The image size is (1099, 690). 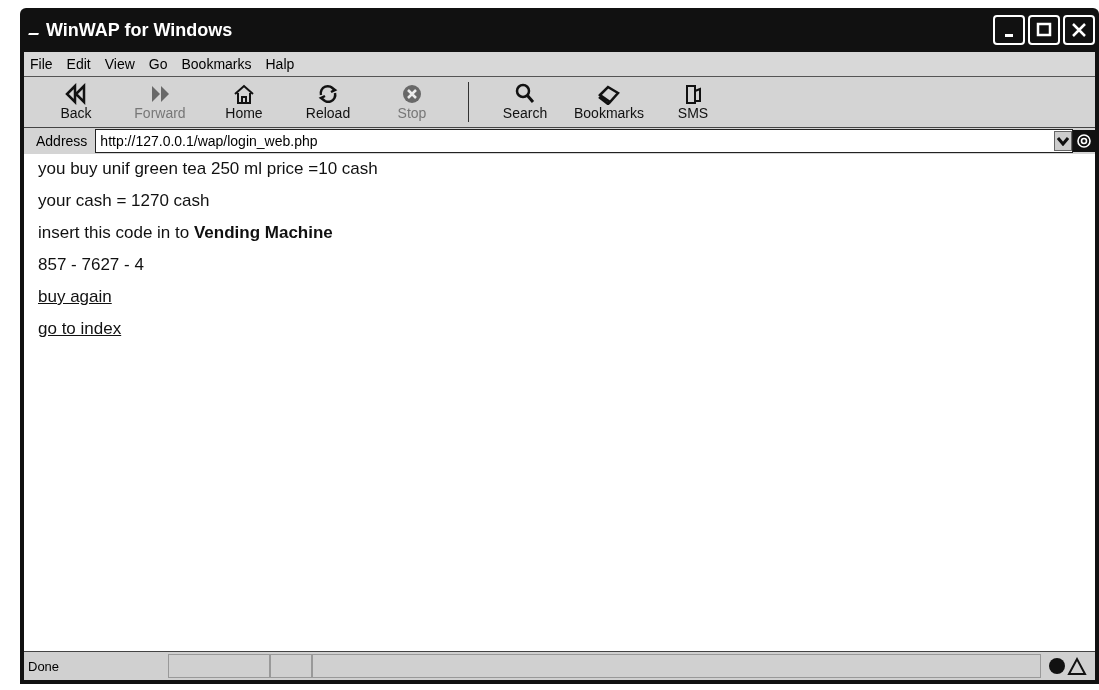 What do you see at coordinates (525, 102) in the screenshot?
I see `search-button: Search` at bounding box center [525, 102].